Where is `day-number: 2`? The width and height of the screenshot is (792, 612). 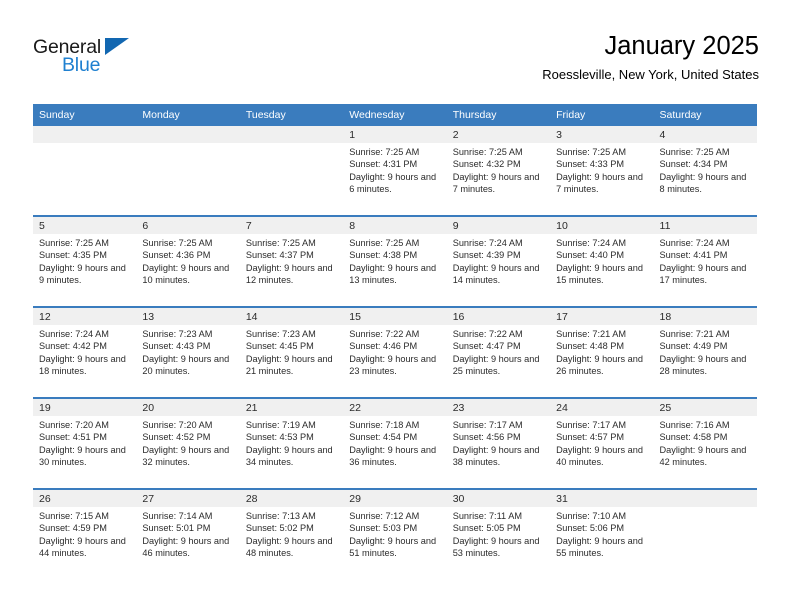
day-number: 2 is located at coordinates (498, 134).